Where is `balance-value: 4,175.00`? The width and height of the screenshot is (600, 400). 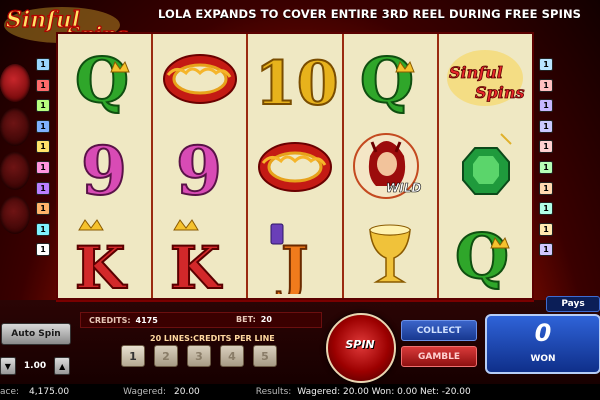
balance-value: 4,175.00 is located at coordinates (49, 392).